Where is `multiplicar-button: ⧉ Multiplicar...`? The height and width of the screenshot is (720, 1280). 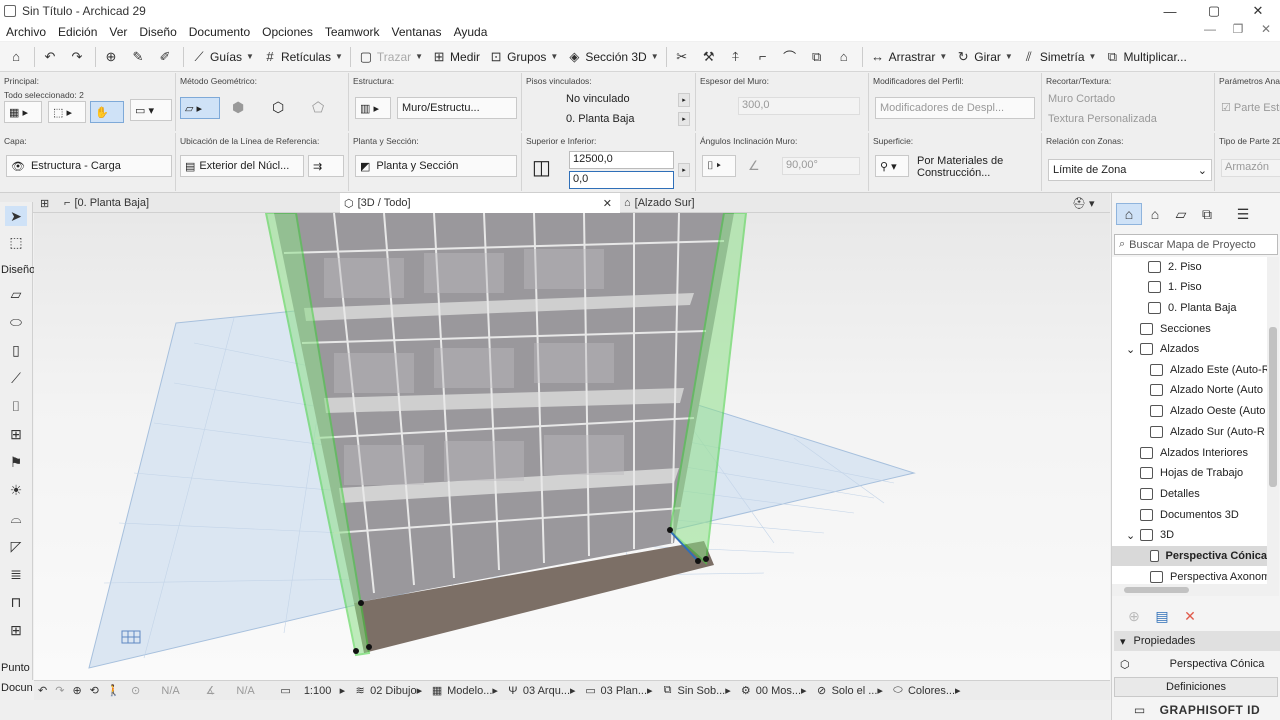 multiplicar-button: ⧉ Multiplicar... is located at coordinates (1145, 57).